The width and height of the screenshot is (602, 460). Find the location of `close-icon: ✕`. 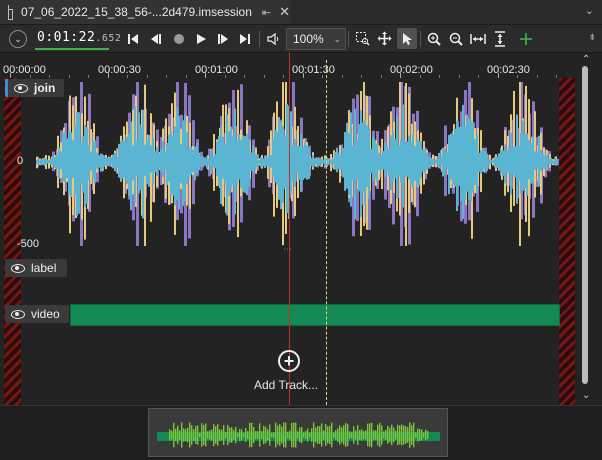

close-icon: ✕ is located at coordinates (284, 12).